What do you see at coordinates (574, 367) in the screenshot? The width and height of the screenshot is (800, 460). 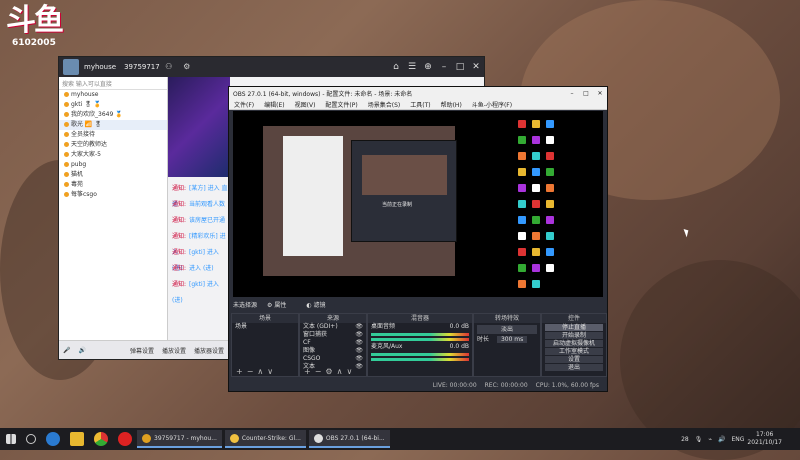 I see `control-button: 退出` at bounding box center [574, 367].